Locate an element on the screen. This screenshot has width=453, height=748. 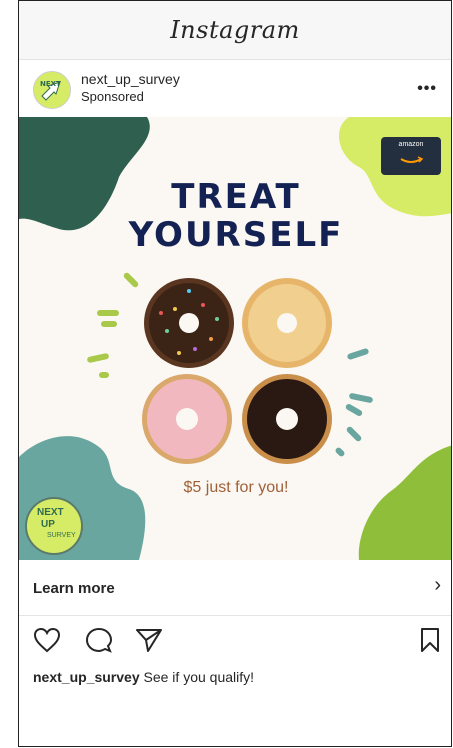
app-header: Instagram is located at coordinates (235, 30).